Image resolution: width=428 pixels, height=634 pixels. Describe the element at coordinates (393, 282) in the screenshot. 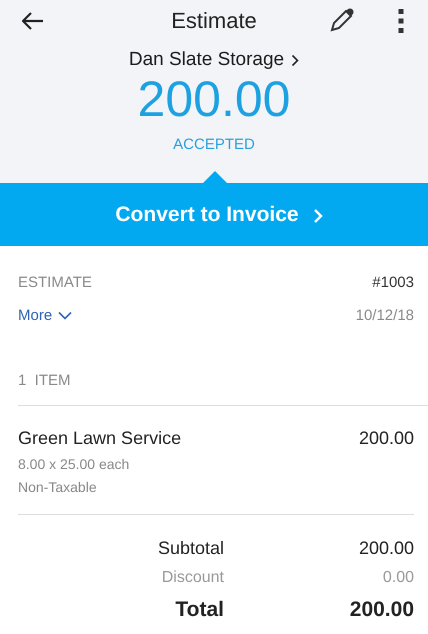

I see `estimate-number: #1003` at that location.